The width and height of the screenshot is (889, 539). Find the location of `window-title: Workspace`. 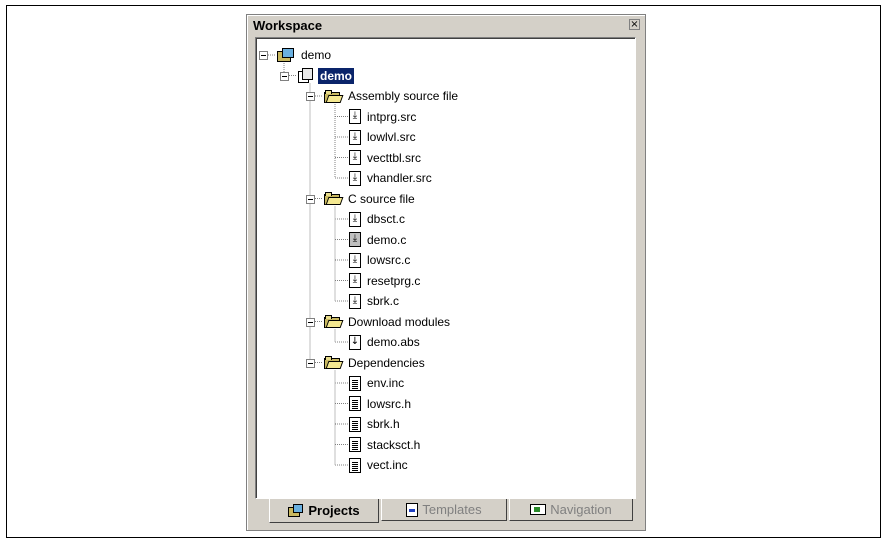

window-title: Workspace is located at coordinates (288, 25).